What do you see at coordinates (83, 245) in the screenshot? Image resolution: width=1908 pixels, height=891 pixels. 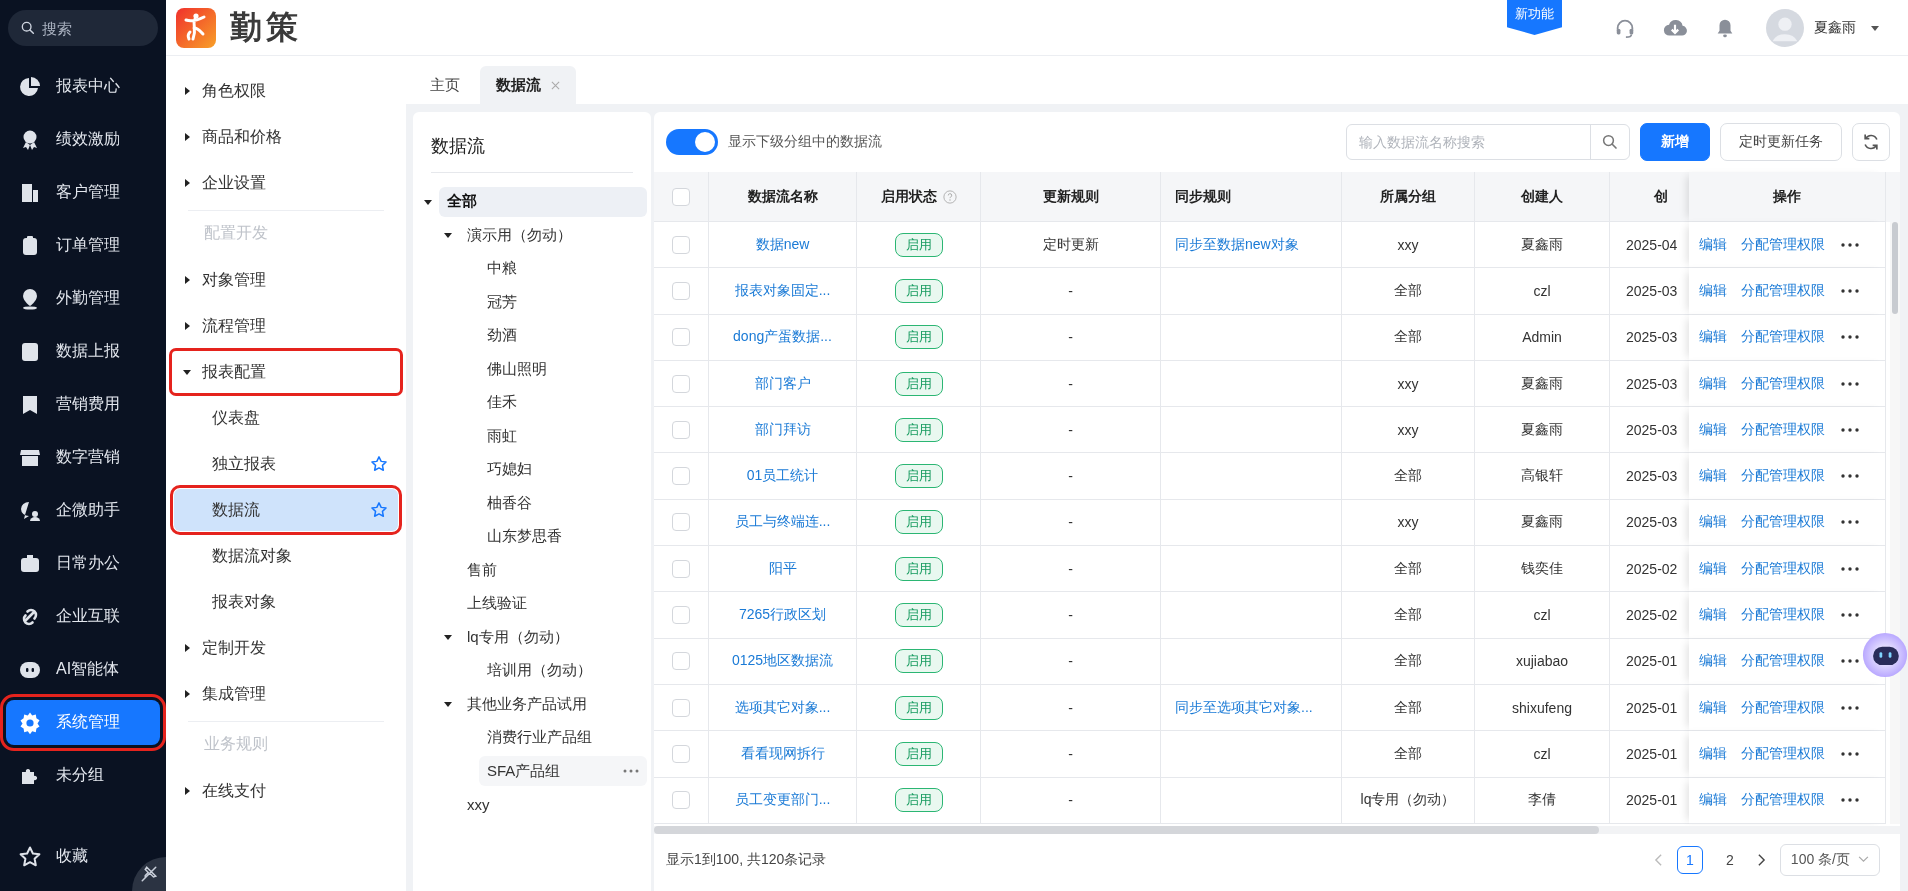 I see `nav-item: 订单管理` at bounding box center [83, 245].